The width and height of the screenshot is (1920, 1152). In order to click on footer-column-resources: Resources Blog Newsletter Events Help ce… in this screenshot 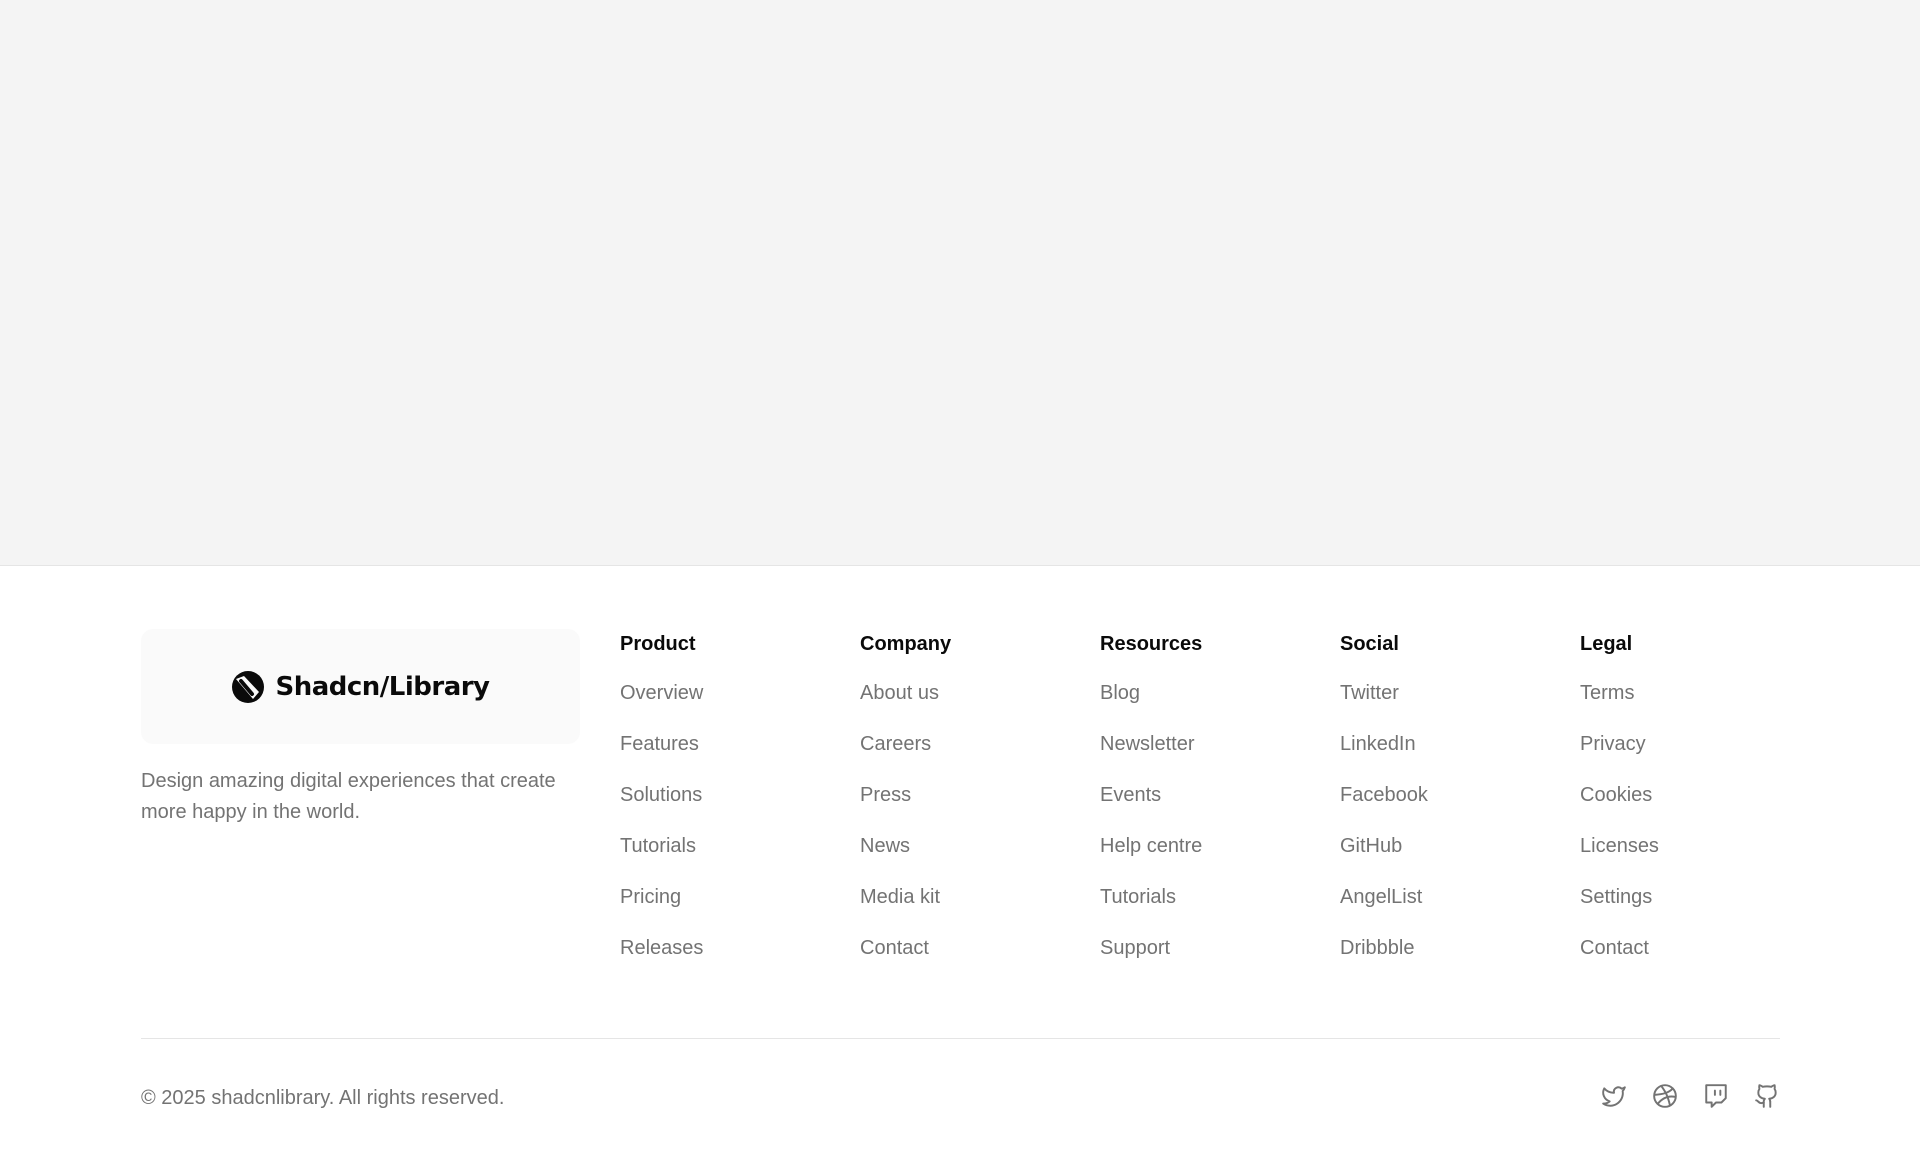, I will do `click(1210, 808)`.